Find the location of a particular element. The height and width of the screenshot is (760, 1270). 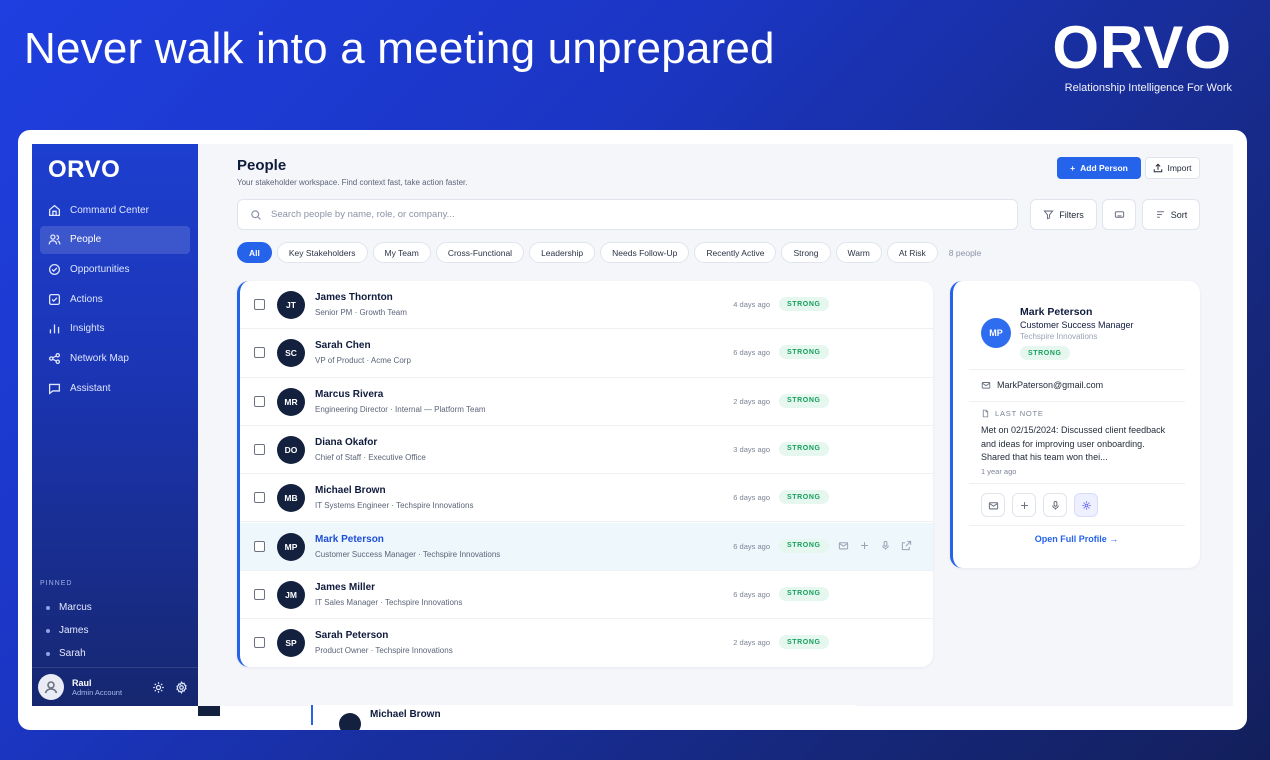

brand: ORVO Relationship Intelligence For Work is located at coordinates (1142, 54).